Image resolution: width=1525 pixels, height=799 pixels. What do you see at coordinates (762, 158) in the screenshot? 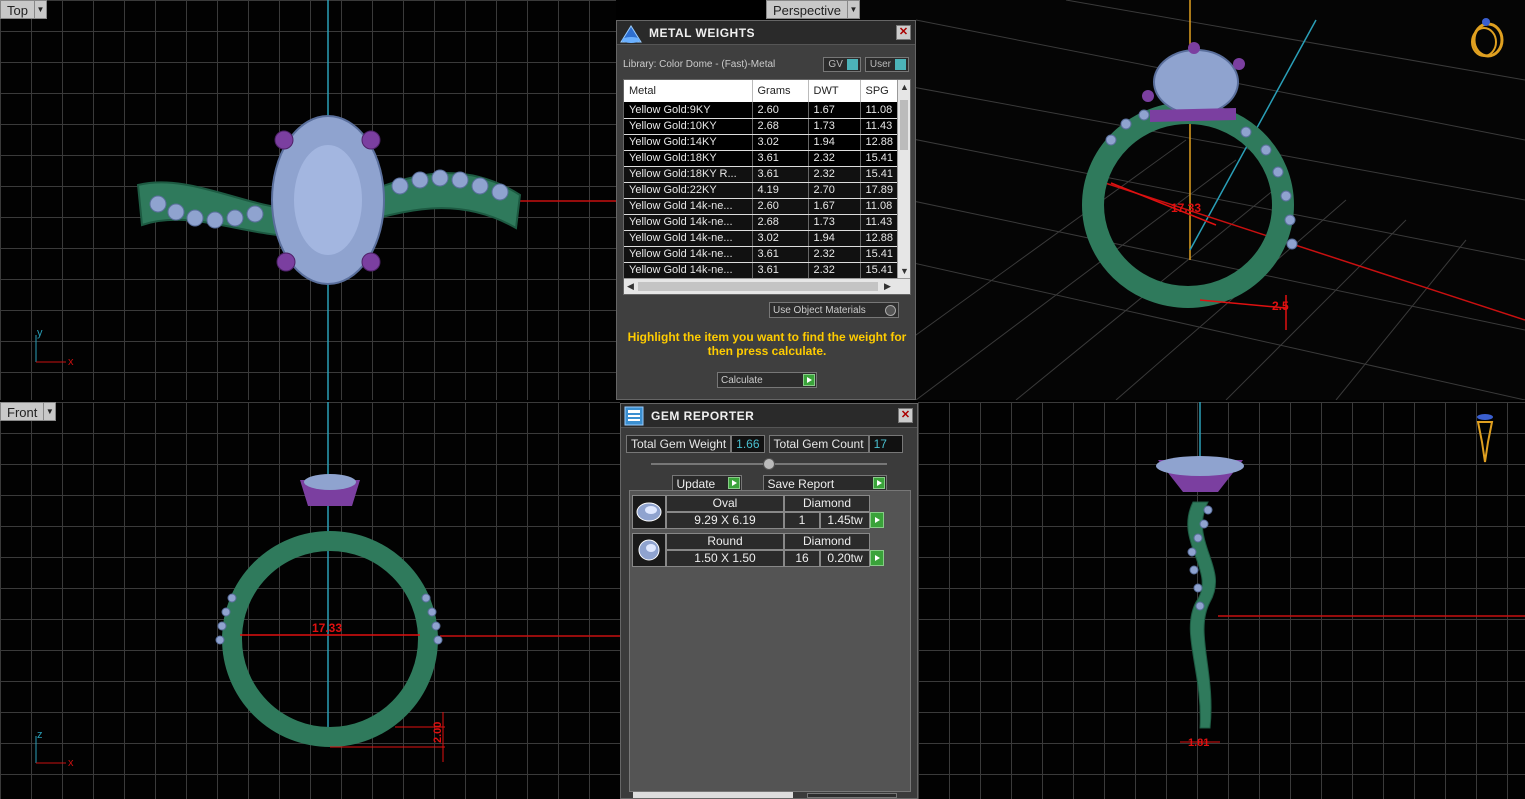
I see `table-row: Yellow Gold:18KY 3.61 2.32 15.41` at bounding box center [762, 158].